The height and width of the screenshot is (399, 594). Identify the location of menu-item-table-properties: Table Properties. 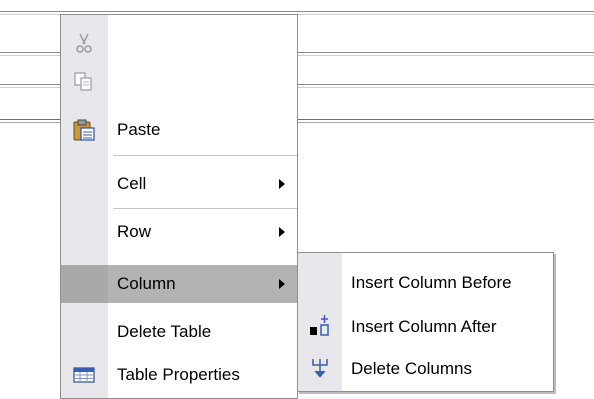
(179, 375).